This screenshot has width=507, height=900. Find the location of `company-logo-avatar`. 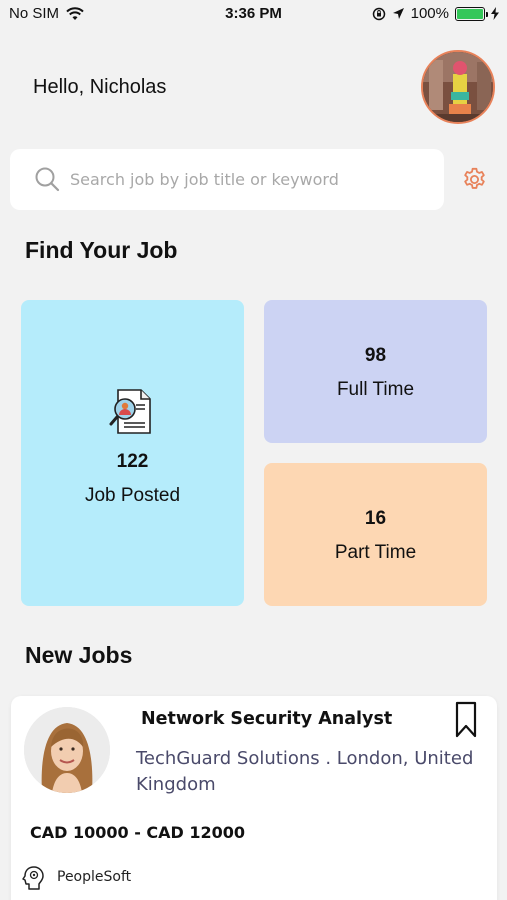

company-logo-avatar is located at coordinates (67, 750).